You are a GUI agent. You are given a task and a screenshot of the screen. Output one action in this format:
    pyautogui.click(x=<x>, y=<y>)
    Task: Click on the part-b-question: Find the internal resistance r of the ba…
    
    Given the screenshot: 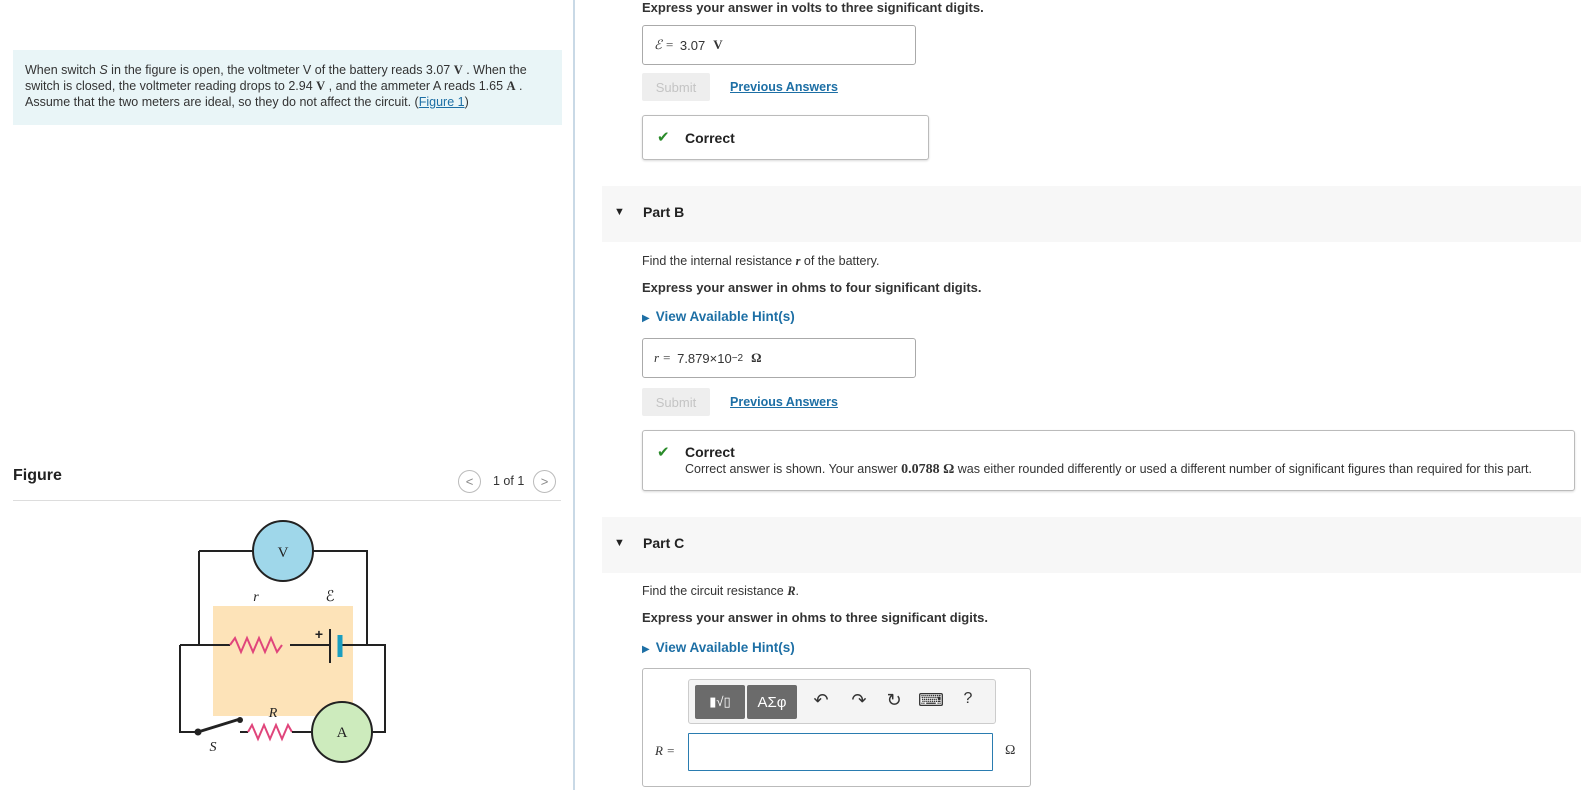 What is the action you would take?
    pyautogui.click(x=760, y=261)
    